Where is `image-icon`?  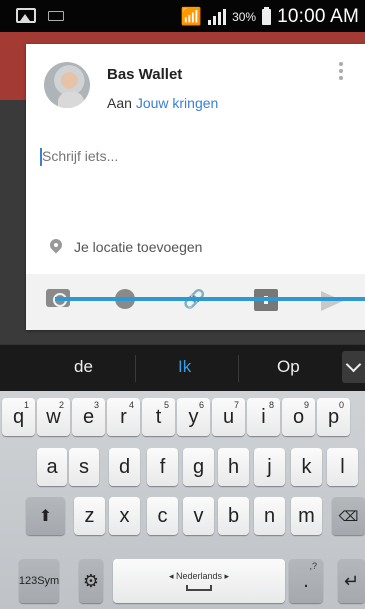
image-icon is located at coordinates (26, 15).